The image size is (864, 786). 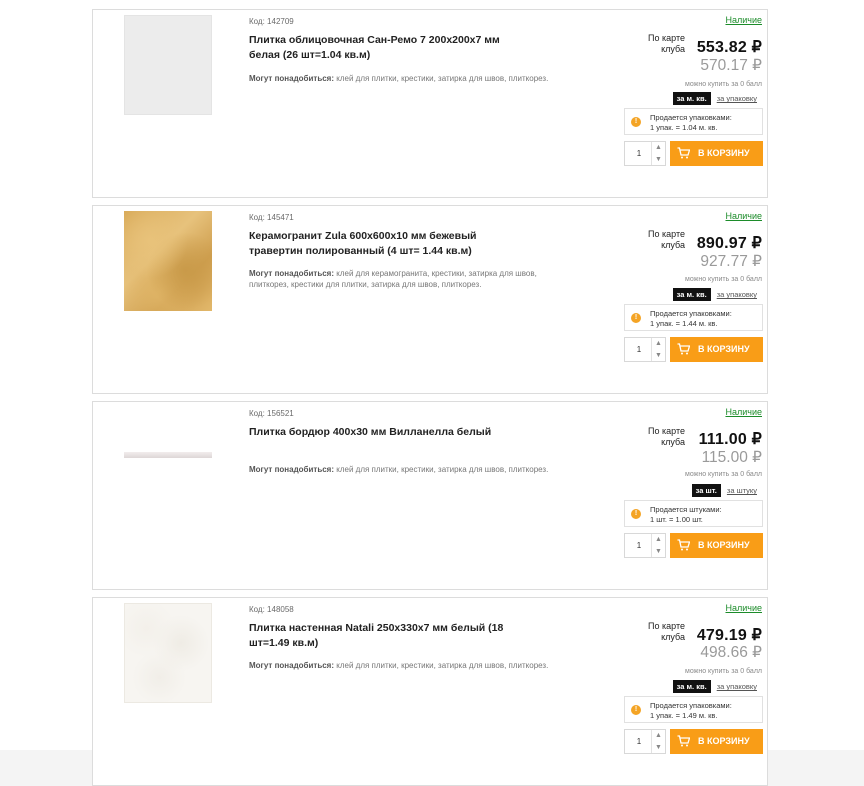 I want to click on regular-price: 498.66 ₽, so click(x=731, y=652).